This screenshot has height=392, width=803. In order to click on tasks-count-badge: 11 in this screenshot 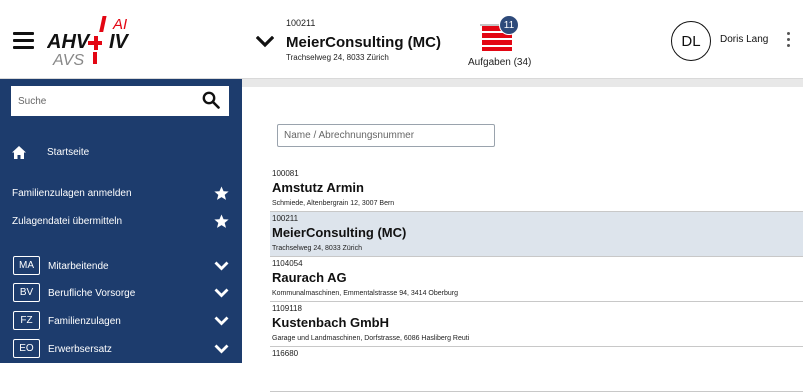, I will do `click(509, 25)`.